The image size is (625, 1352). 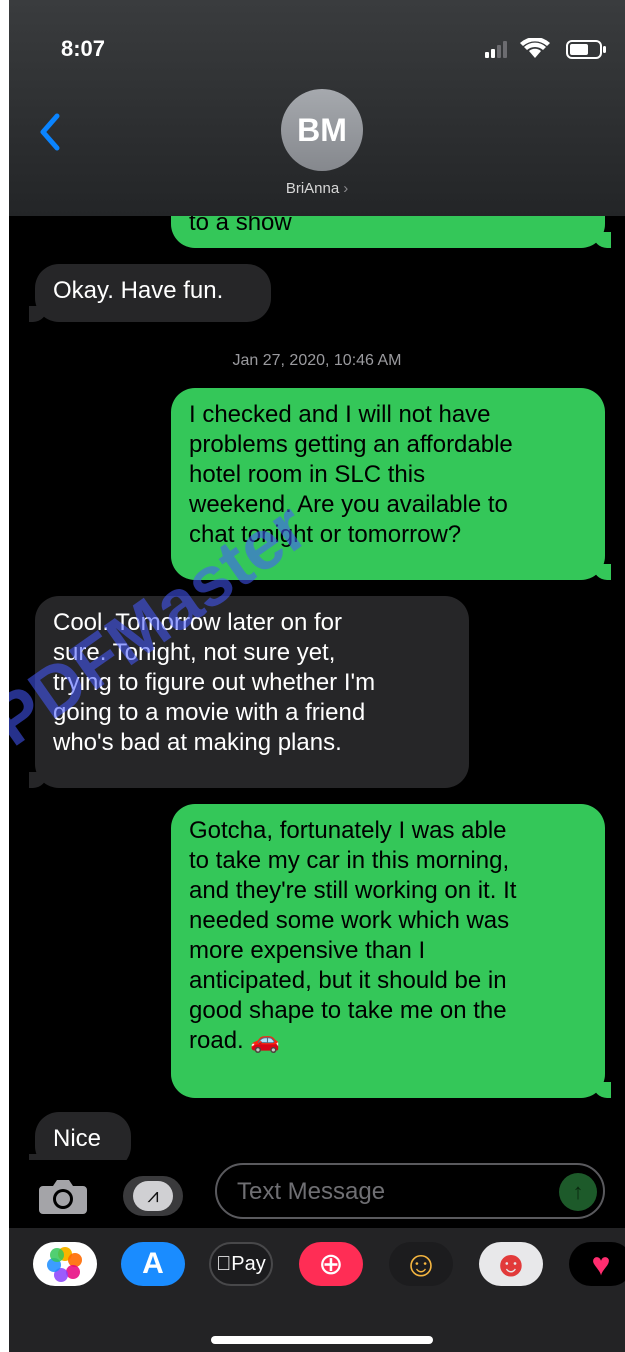 I want to click on search-images-glyph: ⊕, so click(x=331, y=1264).